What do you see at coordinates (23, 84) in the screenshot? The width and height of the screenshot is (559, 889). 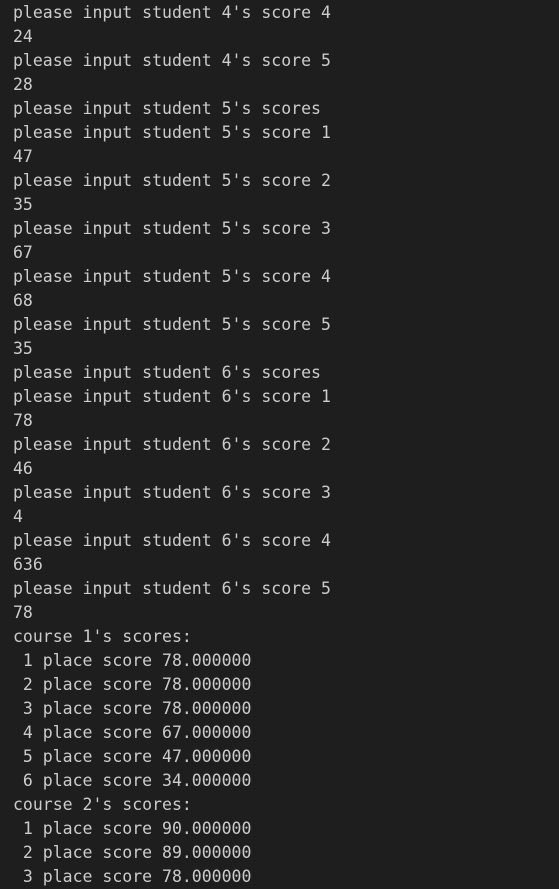 I see `terminal-line: 28` at bounding box center [23, 84].